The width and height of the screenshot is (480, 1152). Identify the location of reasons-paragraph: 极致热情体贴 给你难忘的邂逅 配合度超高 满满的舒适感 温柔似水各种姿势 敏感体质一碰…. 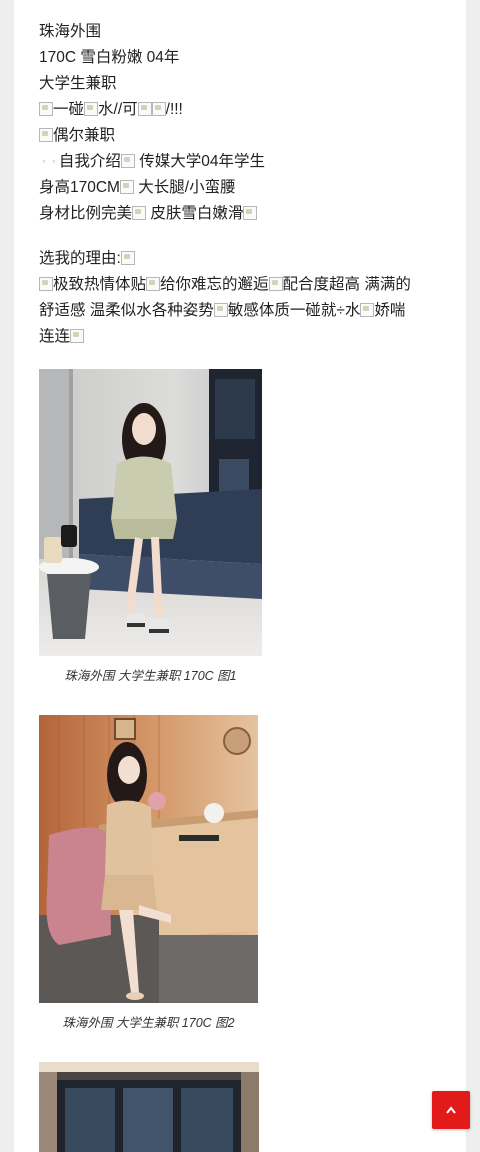
(229, 311).